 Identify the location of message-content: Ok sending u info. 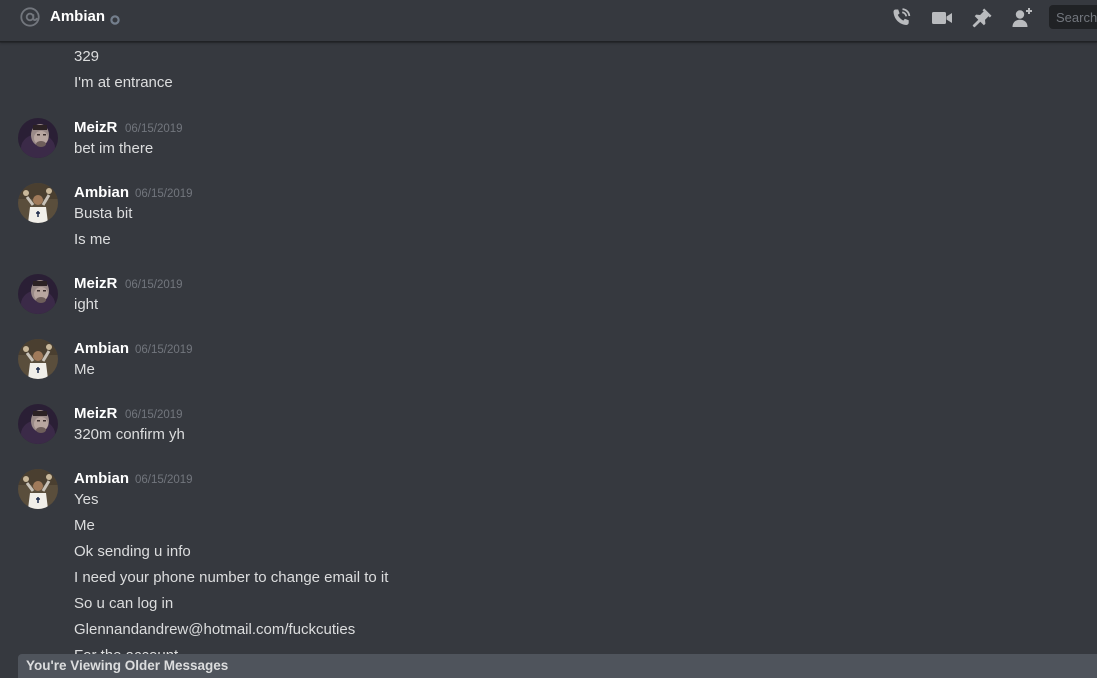
(132, 551).